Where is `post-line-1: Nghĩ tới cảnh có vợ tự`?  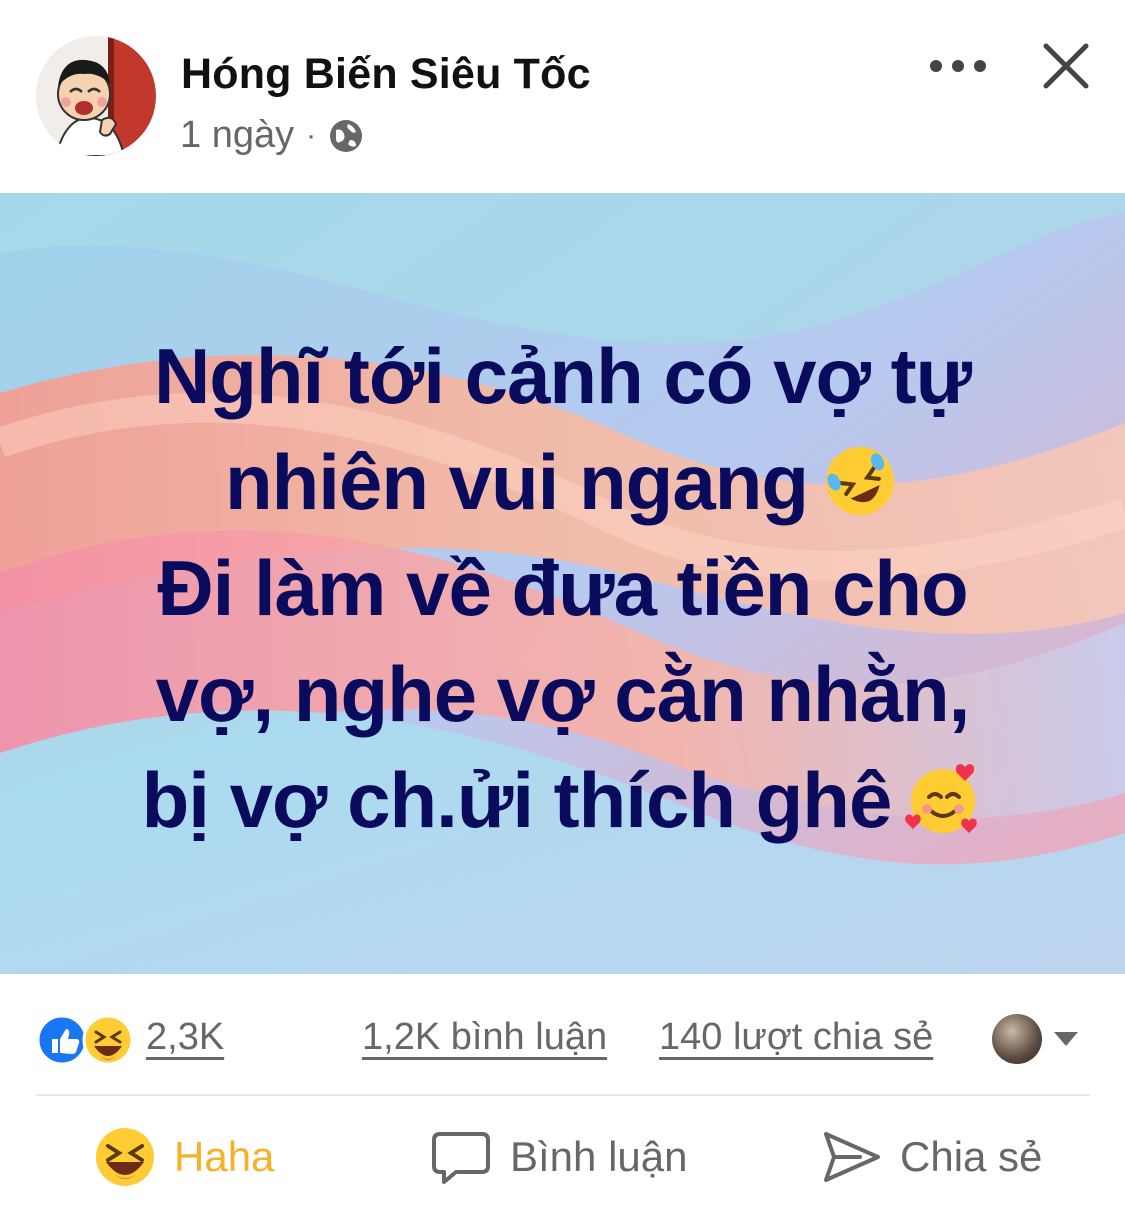
post-line-1: Nghĩ tới cảnh có vợ tự is located at coordinates (562, 376).